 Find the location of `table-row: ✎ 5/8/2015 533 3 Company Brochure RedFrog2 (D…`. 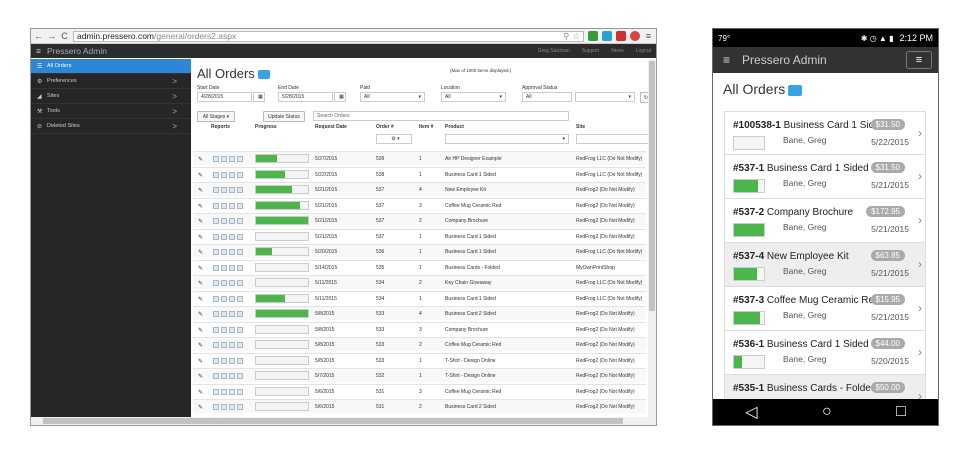

table-row: ✎ 5/8/2015 533 3 Company Brochure RedFrog2 (D… is located at coordinates (419, 328).